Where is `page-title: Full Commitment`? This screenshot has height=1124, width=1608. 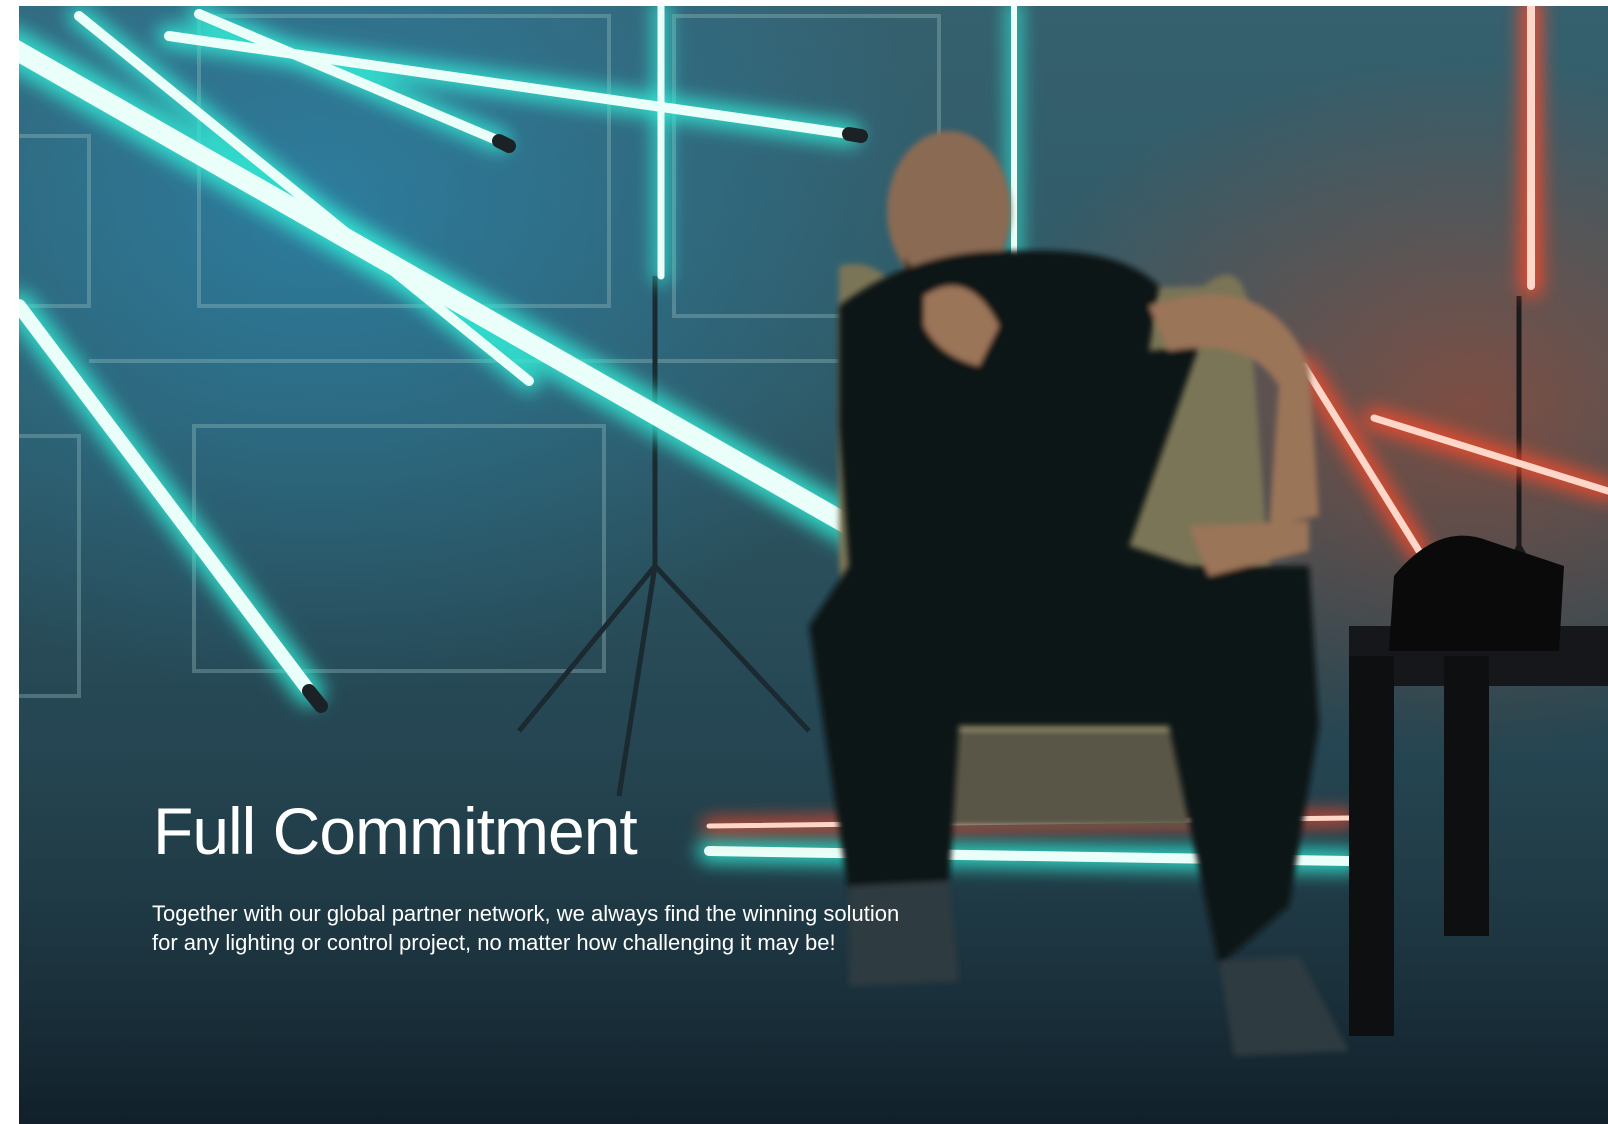 page-title: Full Commitment is located at coordinates (395, 831).